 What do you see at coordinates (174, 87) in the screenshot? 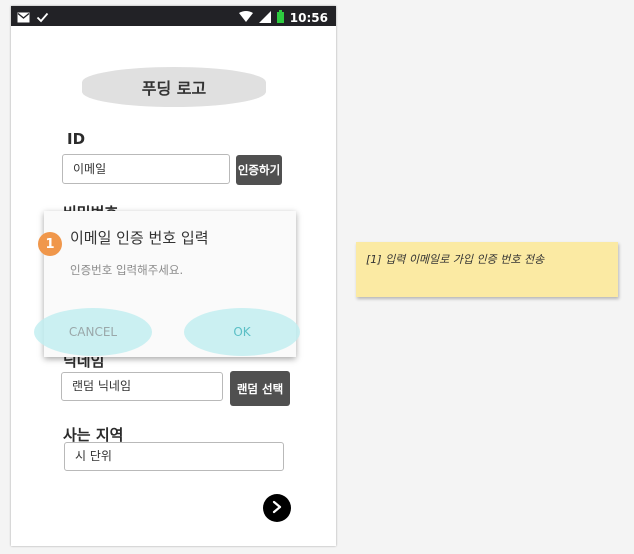
I see `app-logo: 푸딩 로고` at bounding box center [174, 87].